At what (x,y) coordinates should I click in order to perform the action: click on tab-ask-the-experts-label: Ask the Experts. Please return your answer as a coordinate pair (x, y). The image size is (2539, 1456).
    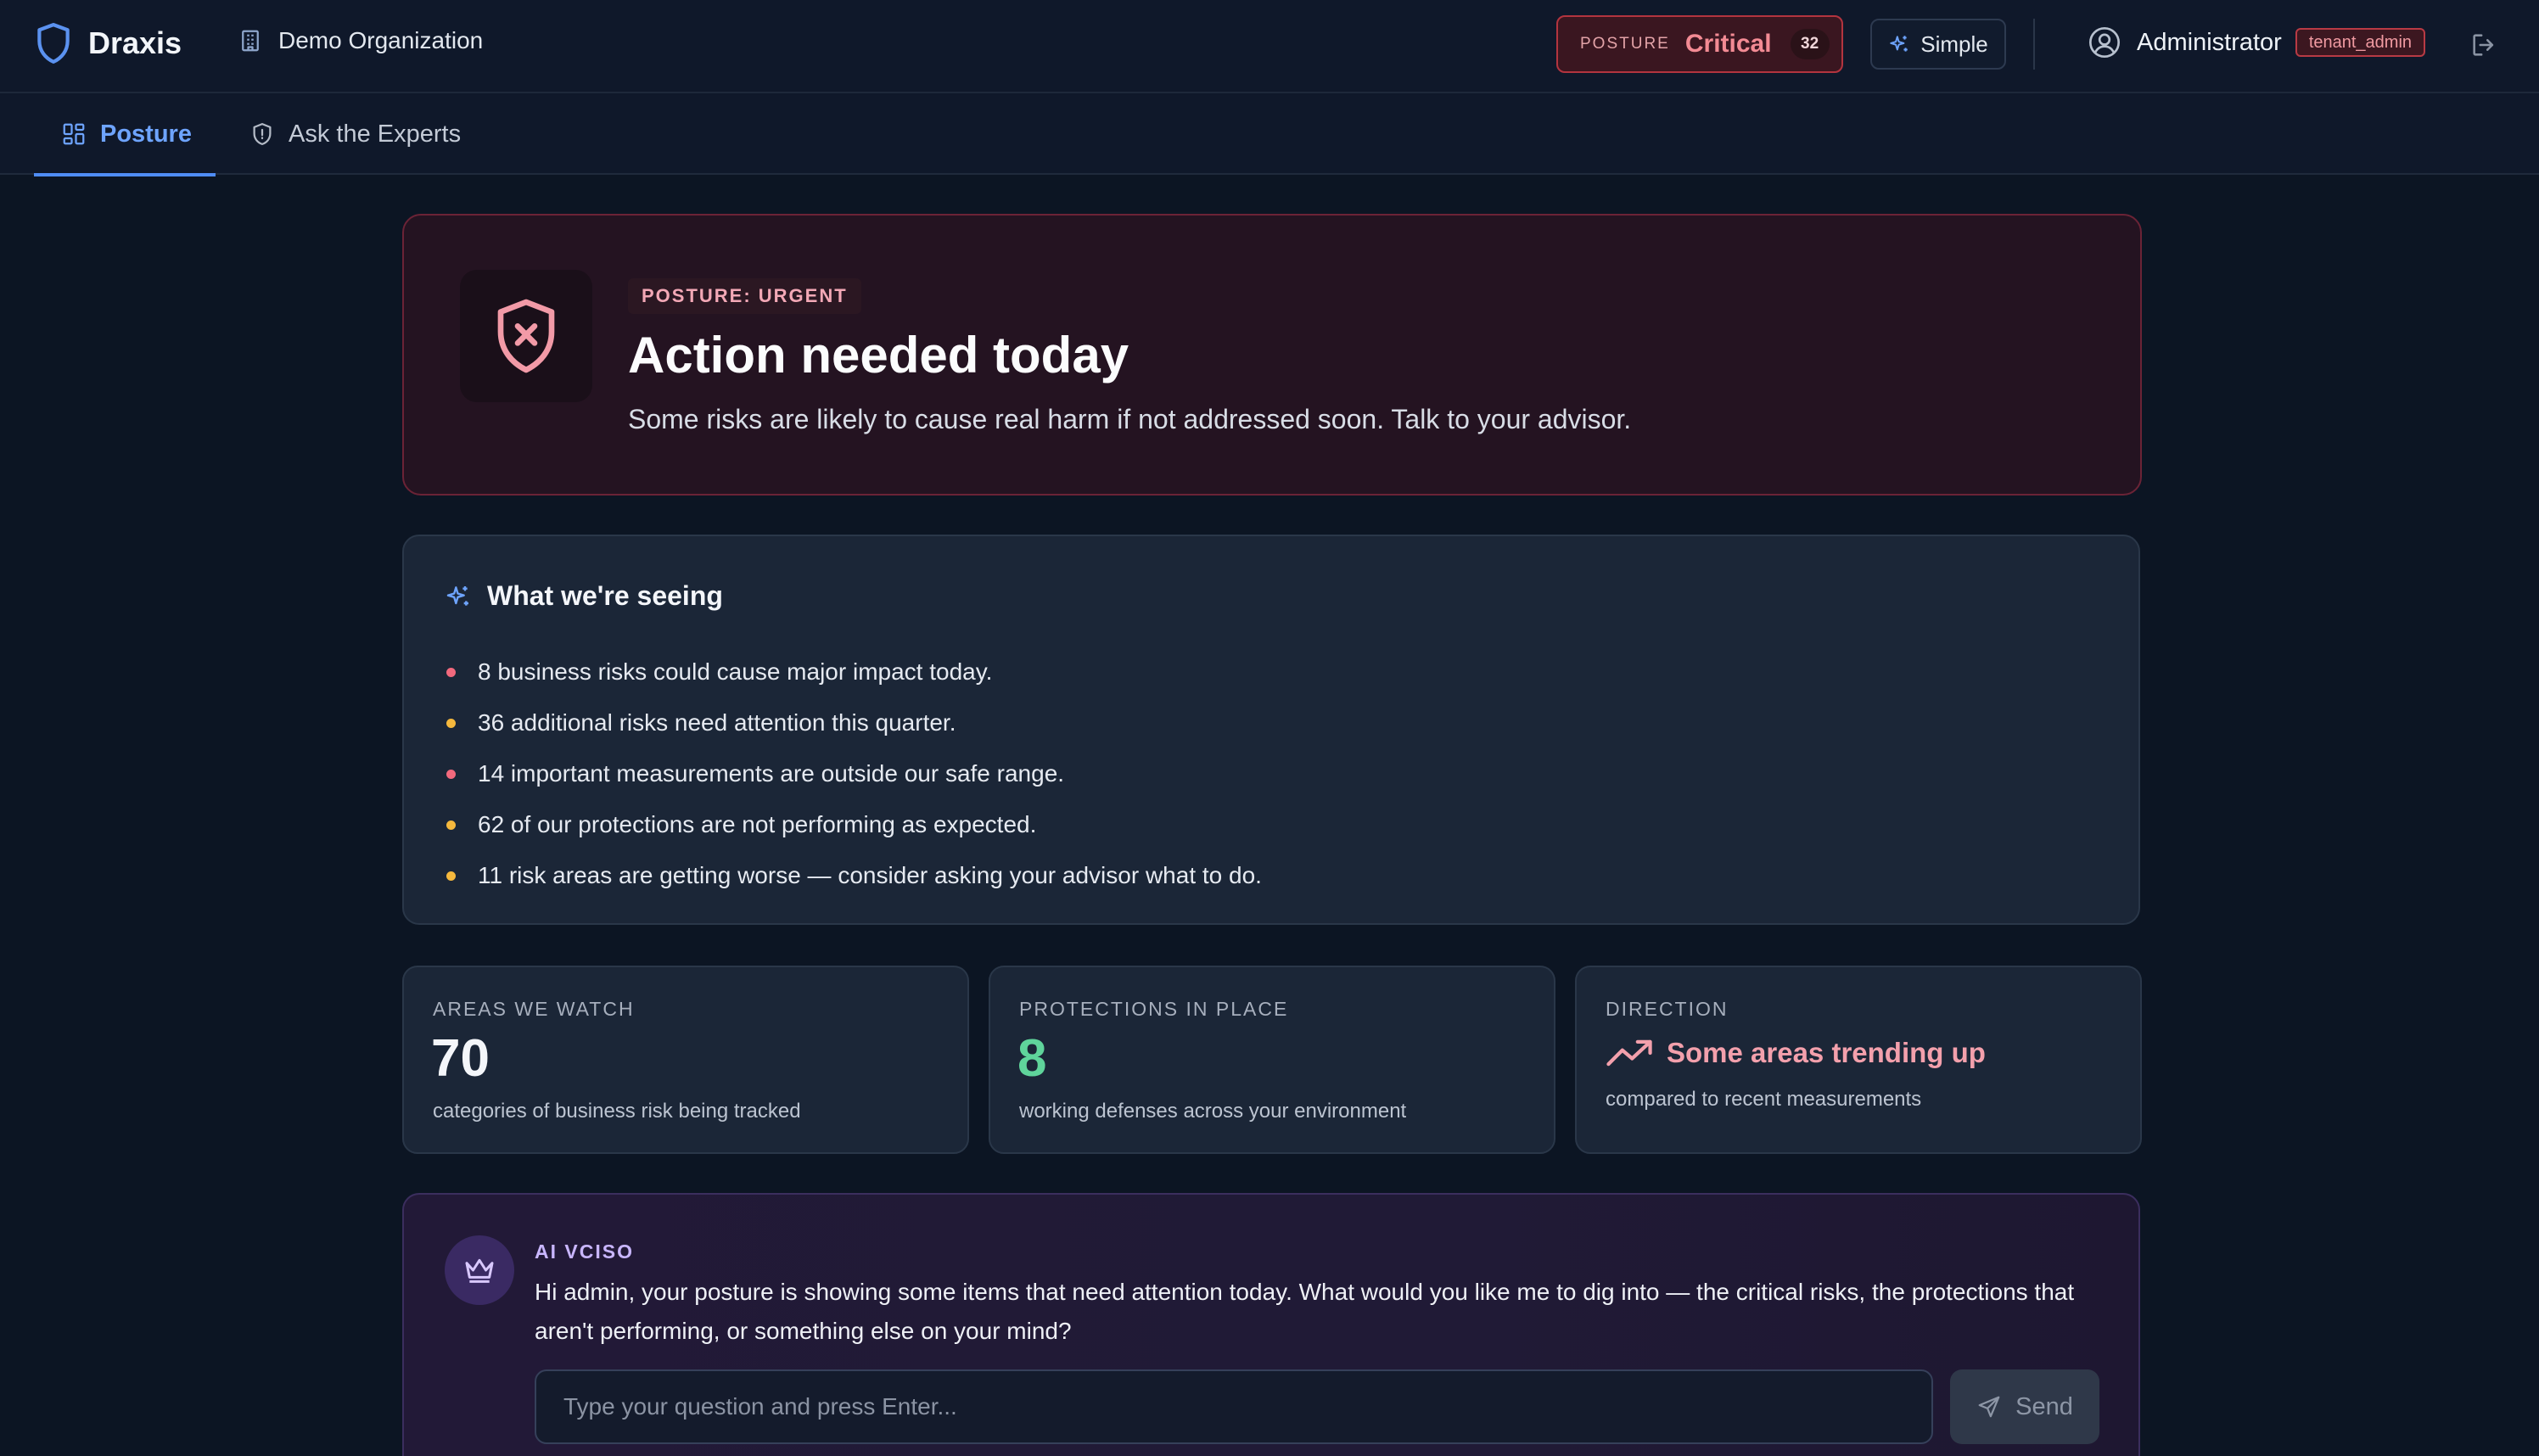
    Looking at the image, I should click on (376, 134).